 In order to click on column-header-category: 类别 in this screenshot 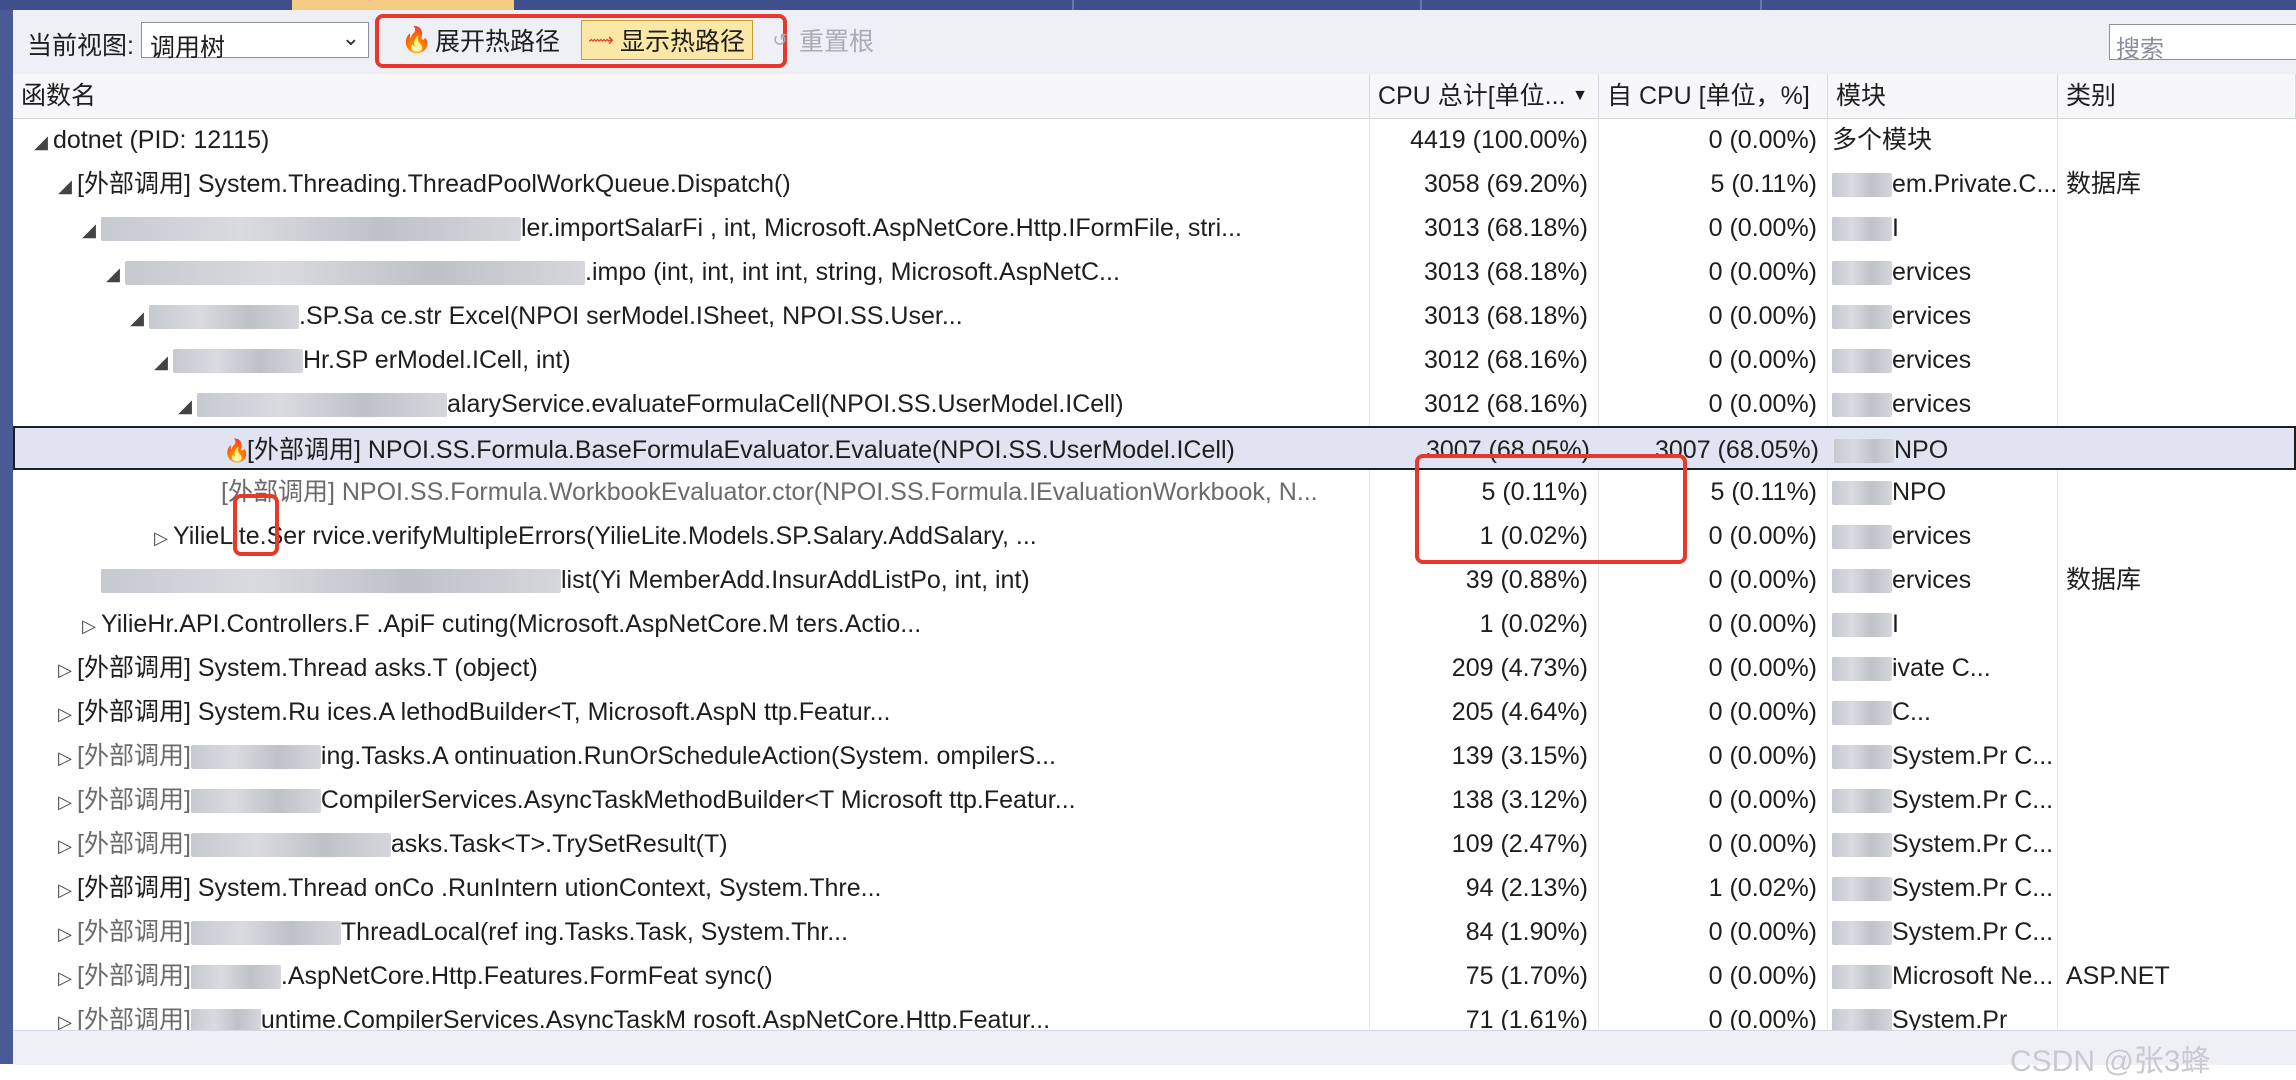, I will do `click(2177, 96)`.